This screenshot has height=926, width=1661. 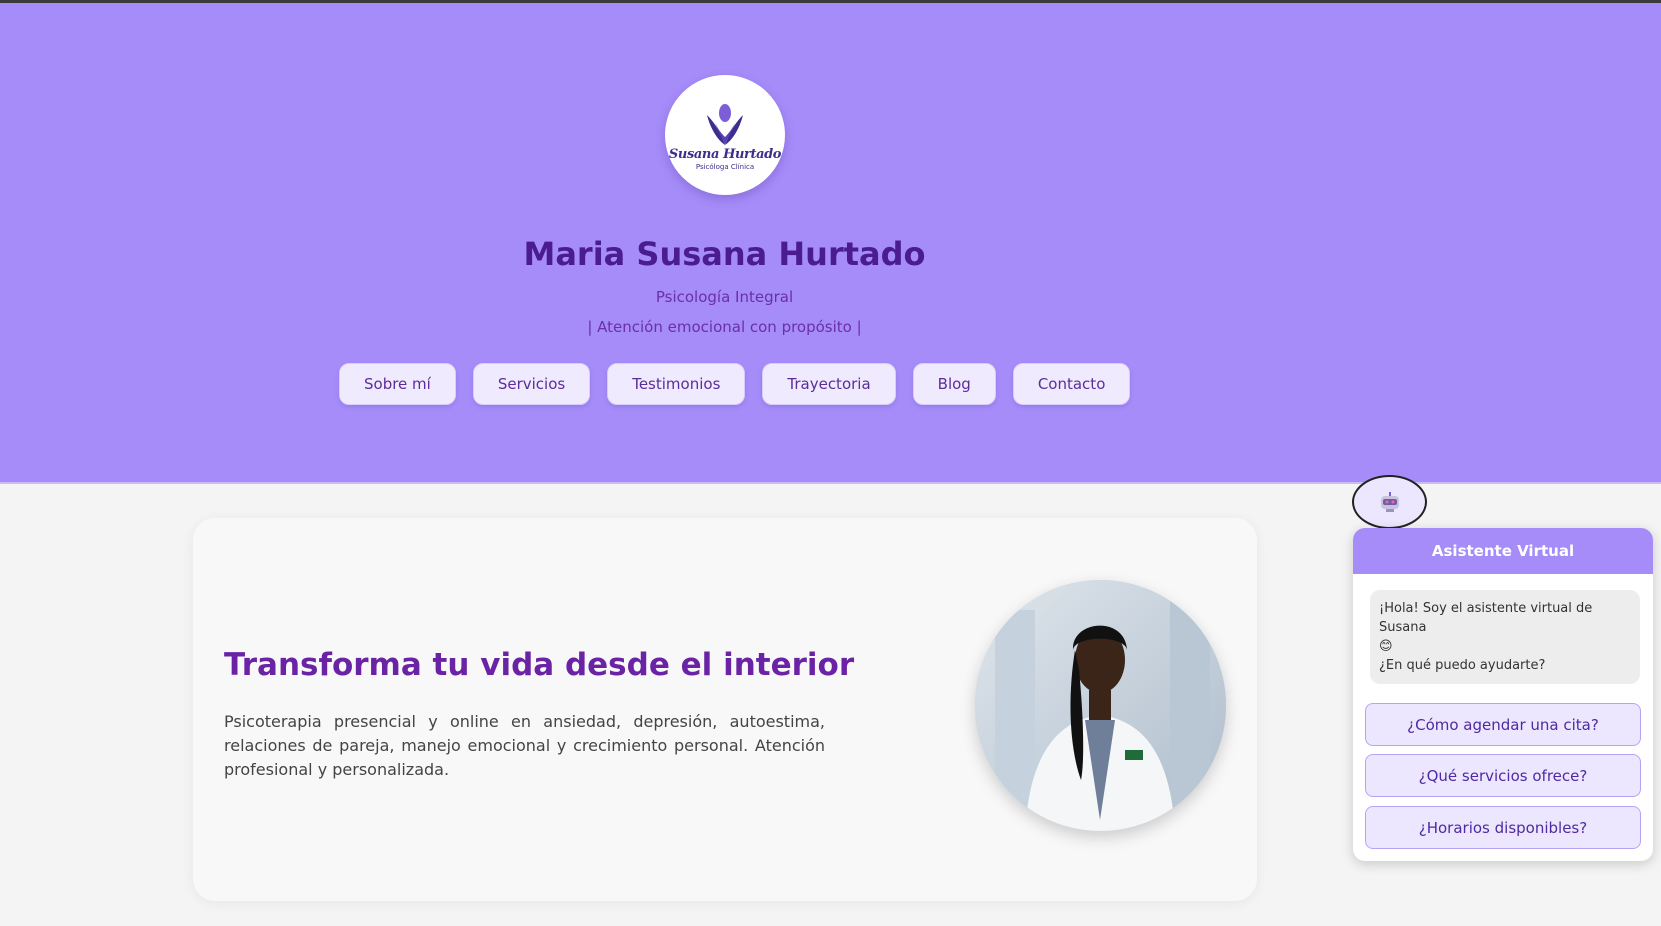 I want to click on logo-subtitle: Psicóloga Clínica, so click(x=725, y=167).